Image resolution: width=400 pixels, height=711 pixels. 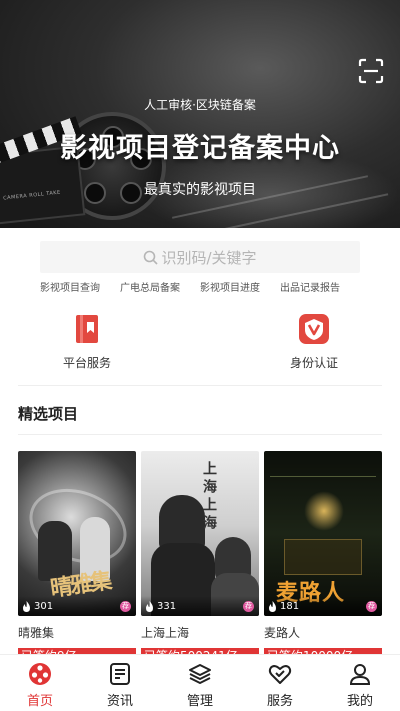 What do you see at coordinates (40, 674) in the screenshot?
I see `film-reel-icon` at bounding box center [40, 674].